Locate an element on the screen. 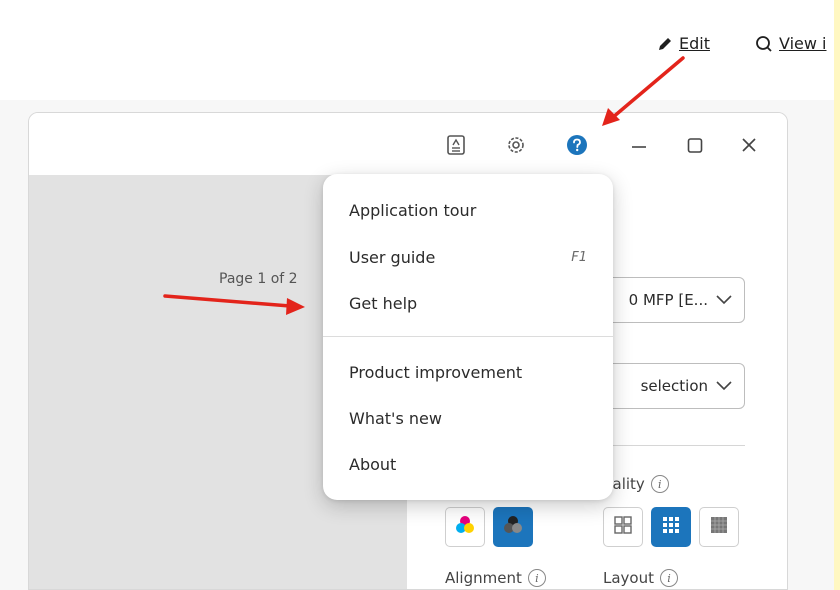  arrow-to-help-icon is located at coordinates (643, 91).